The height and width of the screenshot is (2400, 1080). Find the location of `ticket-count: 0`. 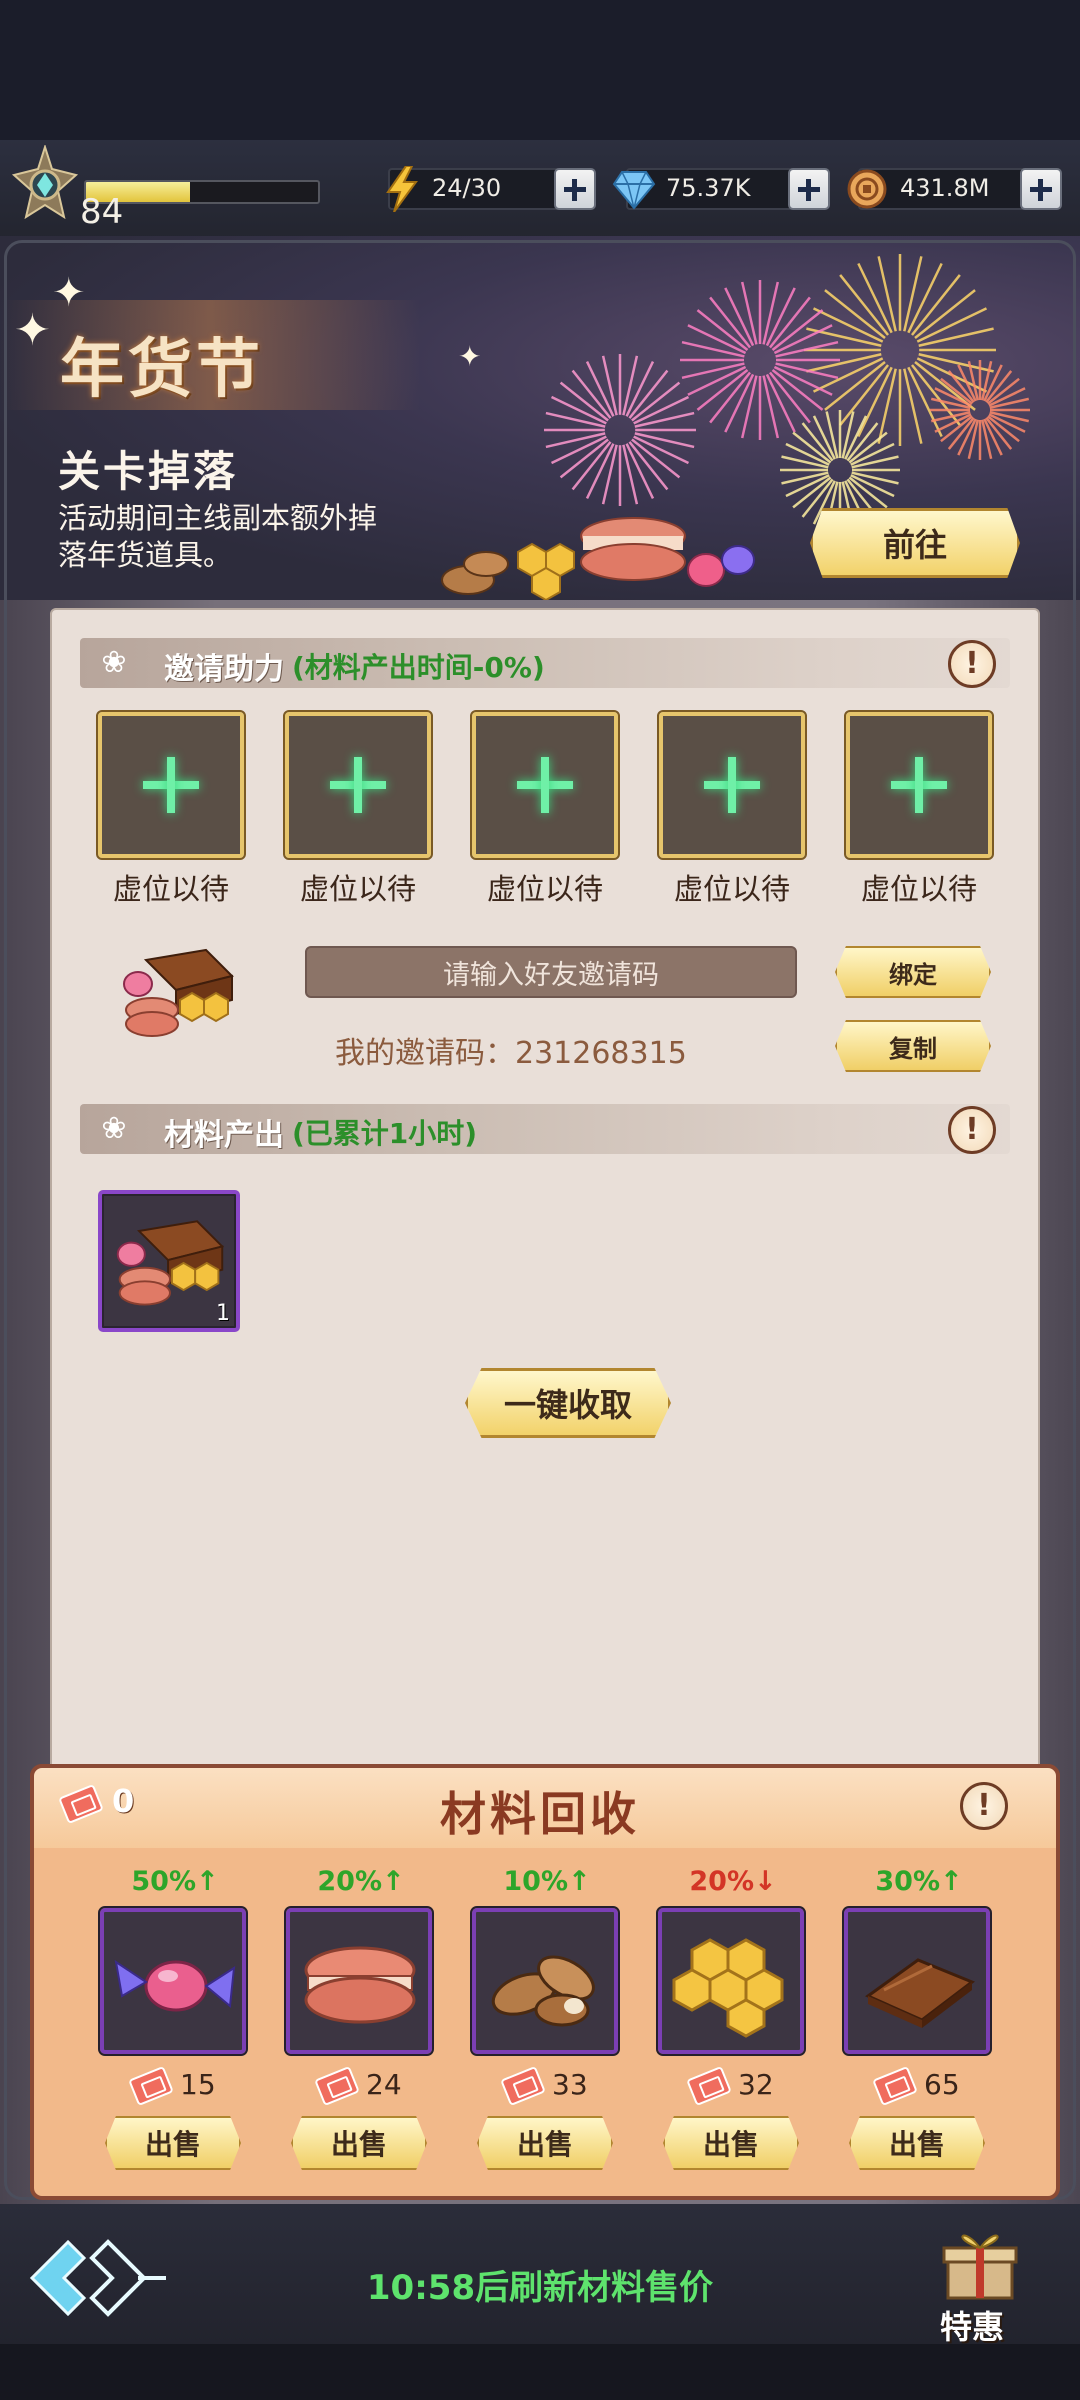

ticket-count: 0 is located at coordinates (123, 1801).